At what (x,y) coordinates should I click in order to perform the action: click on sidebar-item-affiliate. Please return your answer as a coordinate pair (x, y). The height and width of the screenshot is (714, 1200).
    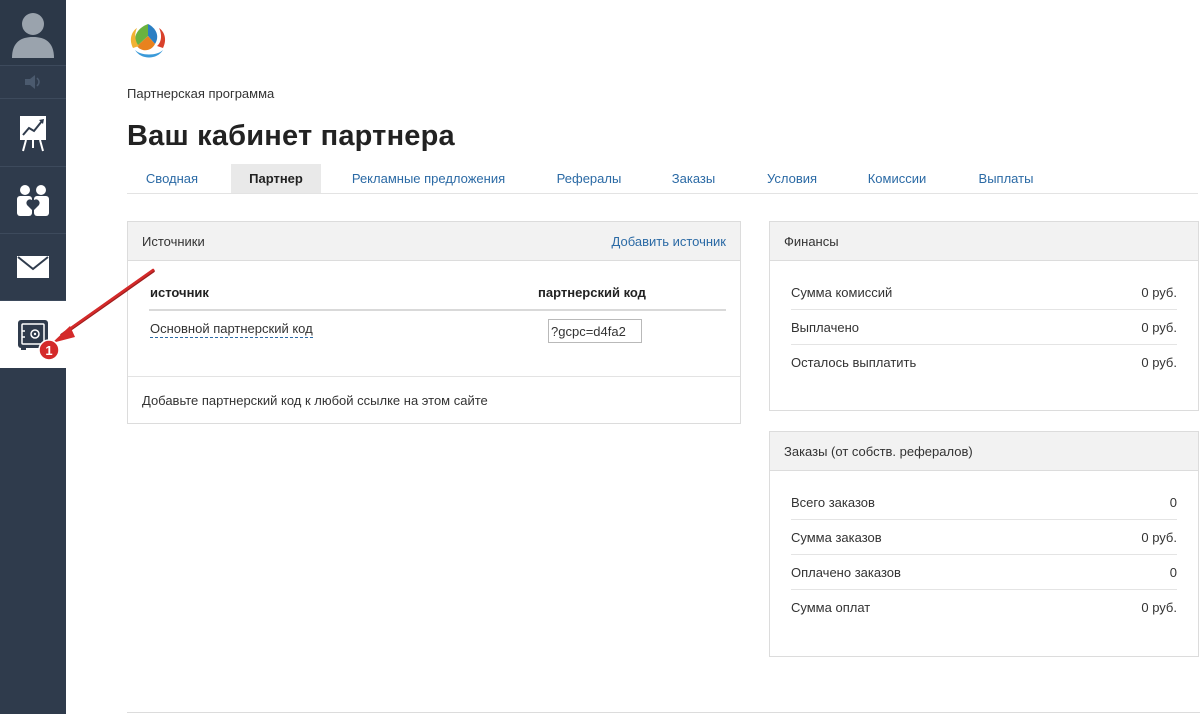
    Looking at the image, I should click on (33, 334).